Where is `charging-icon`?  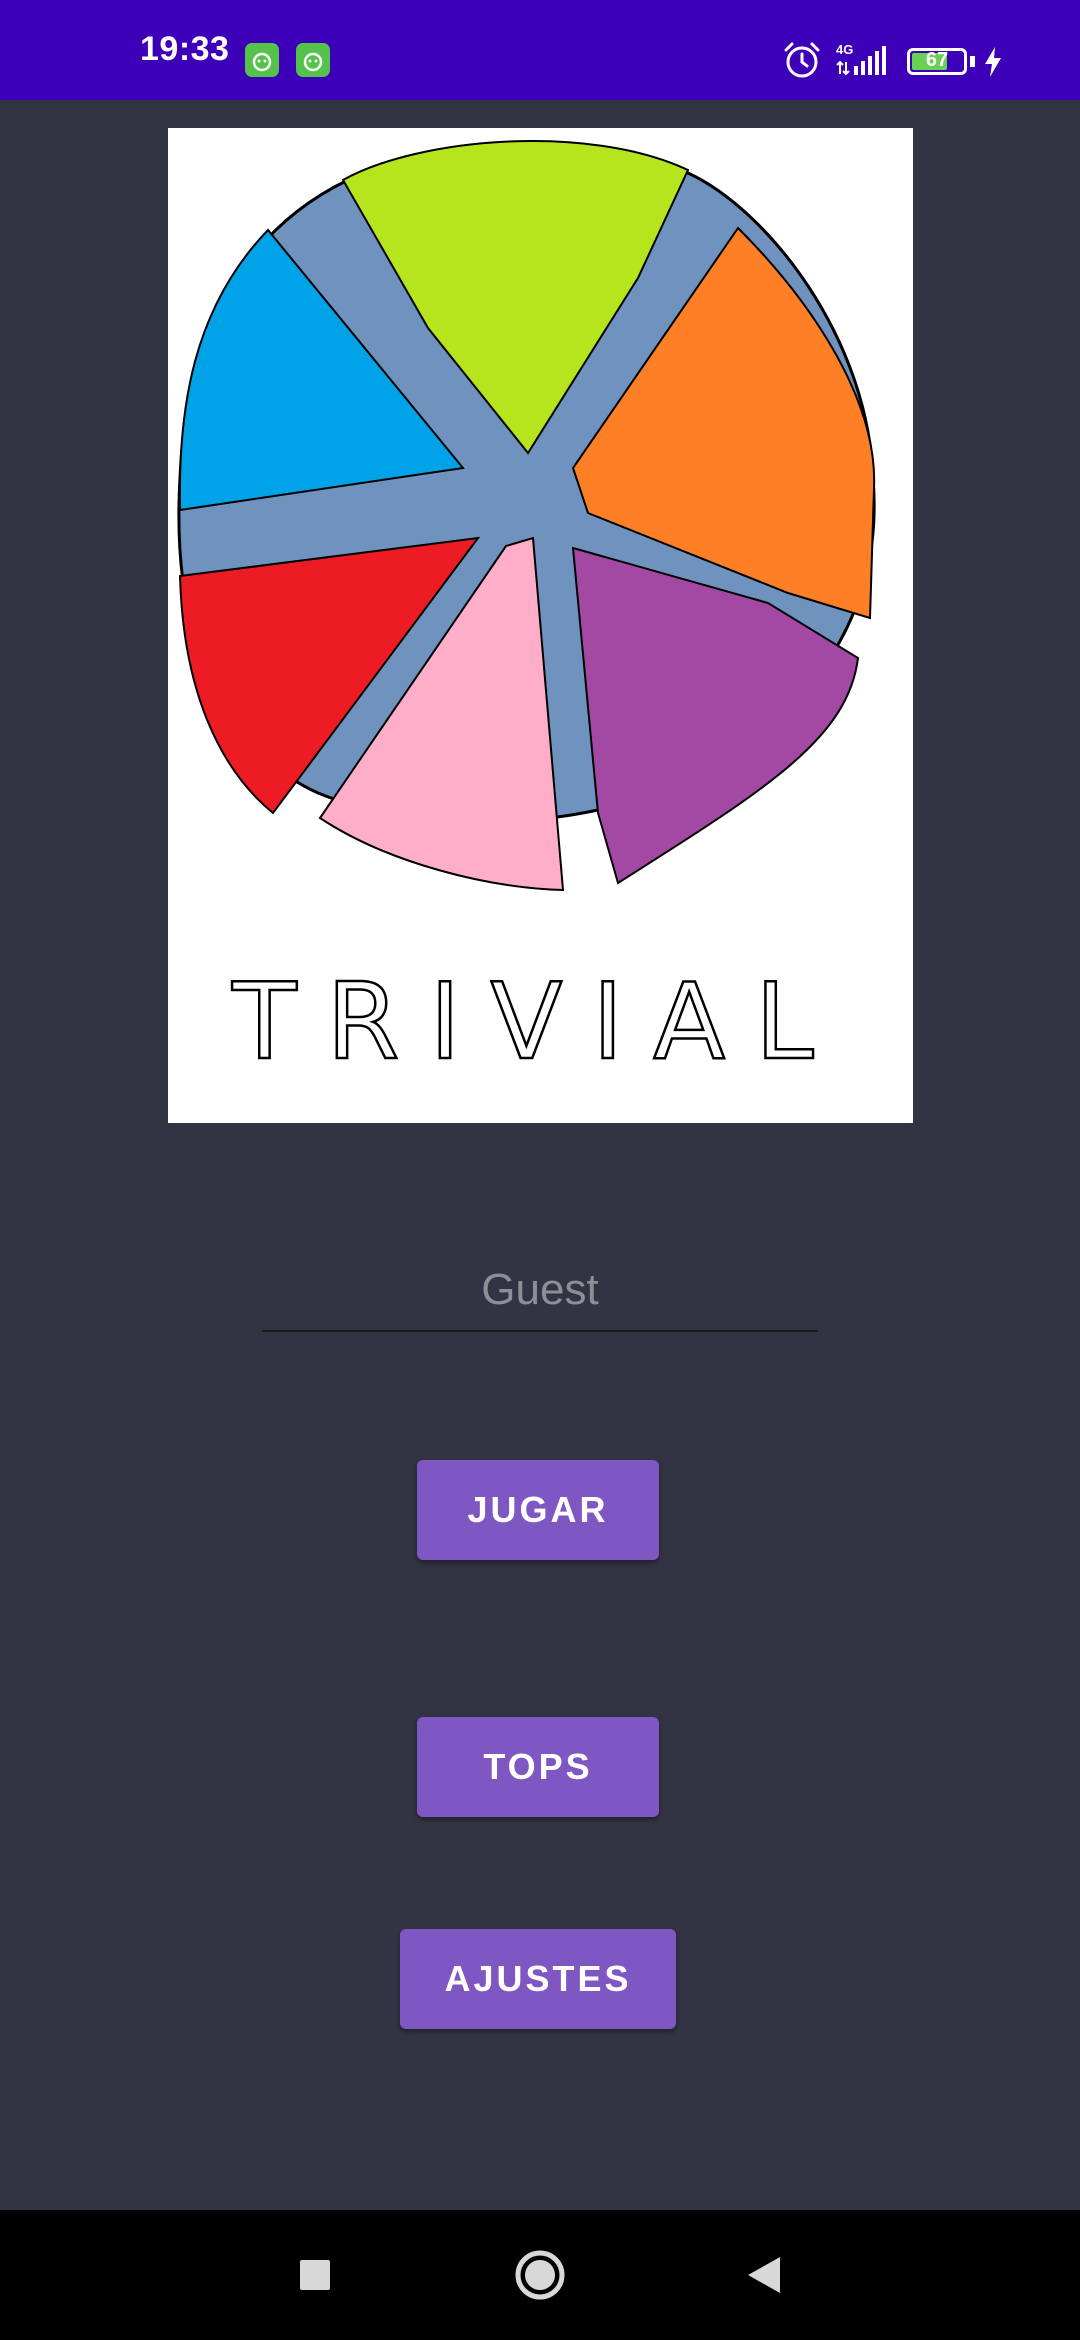 charging-icon is located at coordinates (993, 62).